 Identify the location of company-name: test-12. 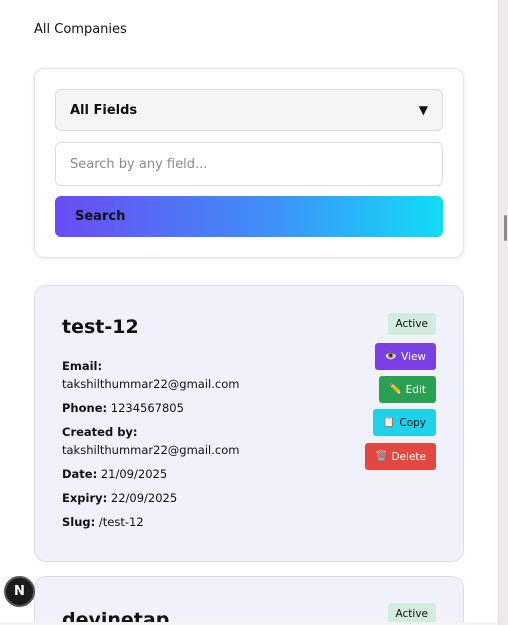
(100, 327).